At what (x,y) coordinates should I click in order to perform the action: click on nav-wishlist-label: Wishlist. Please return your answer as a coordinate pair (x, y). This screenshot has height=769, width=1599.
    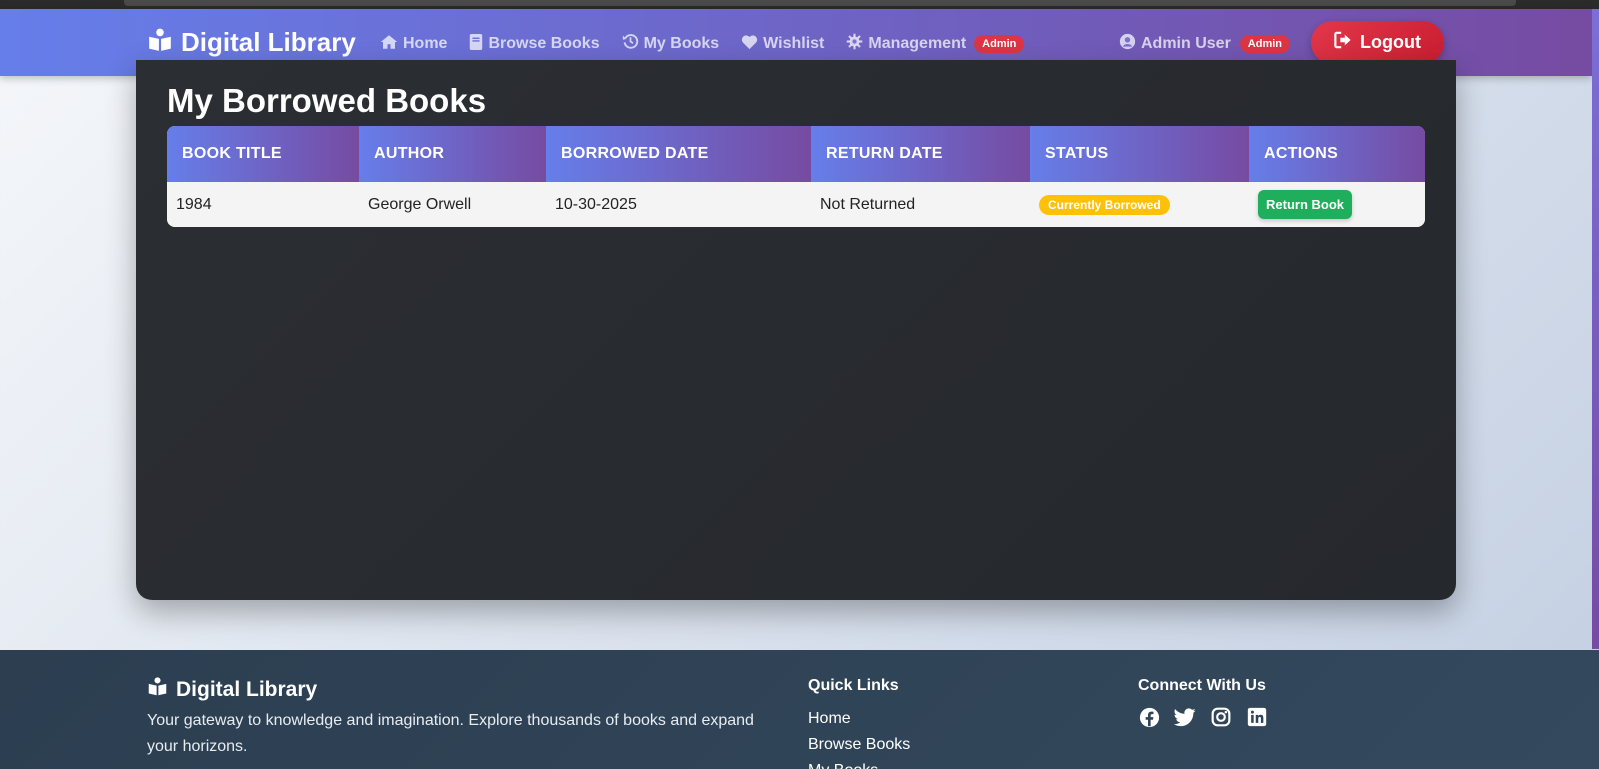
    Looking at the image, I should click on (794, 43).